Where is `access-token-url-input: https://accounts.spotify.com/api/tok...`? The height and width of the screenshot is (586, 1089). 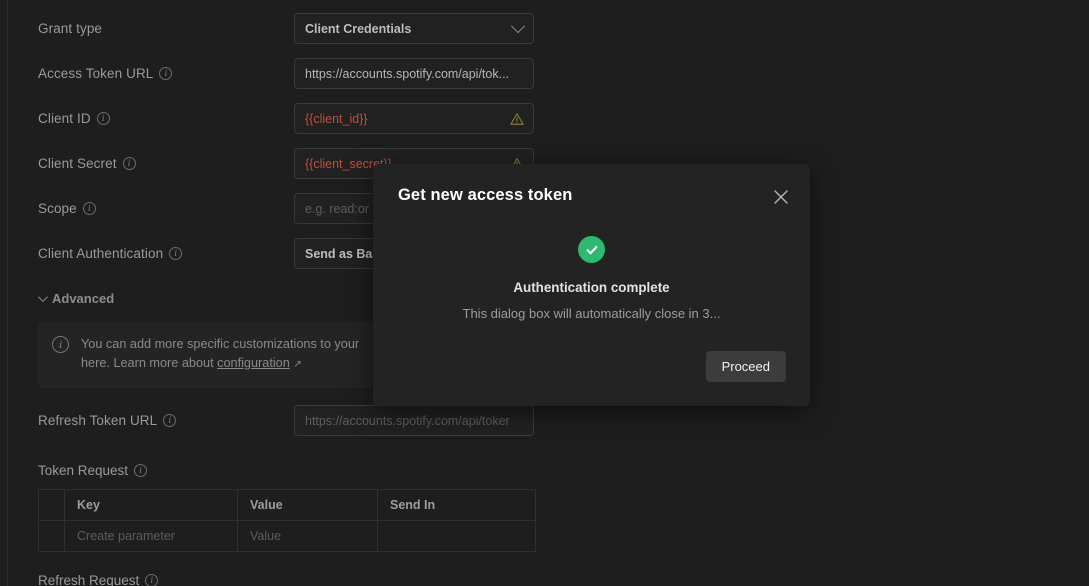
access-token-url-input: https://accounts.spotify.com/api/tok... is located at coordinates (414, 73).